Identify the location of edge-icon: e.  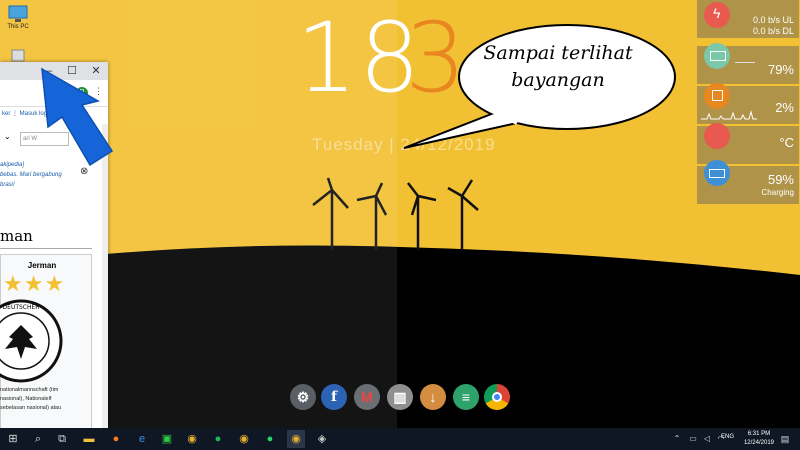
(142, 439).